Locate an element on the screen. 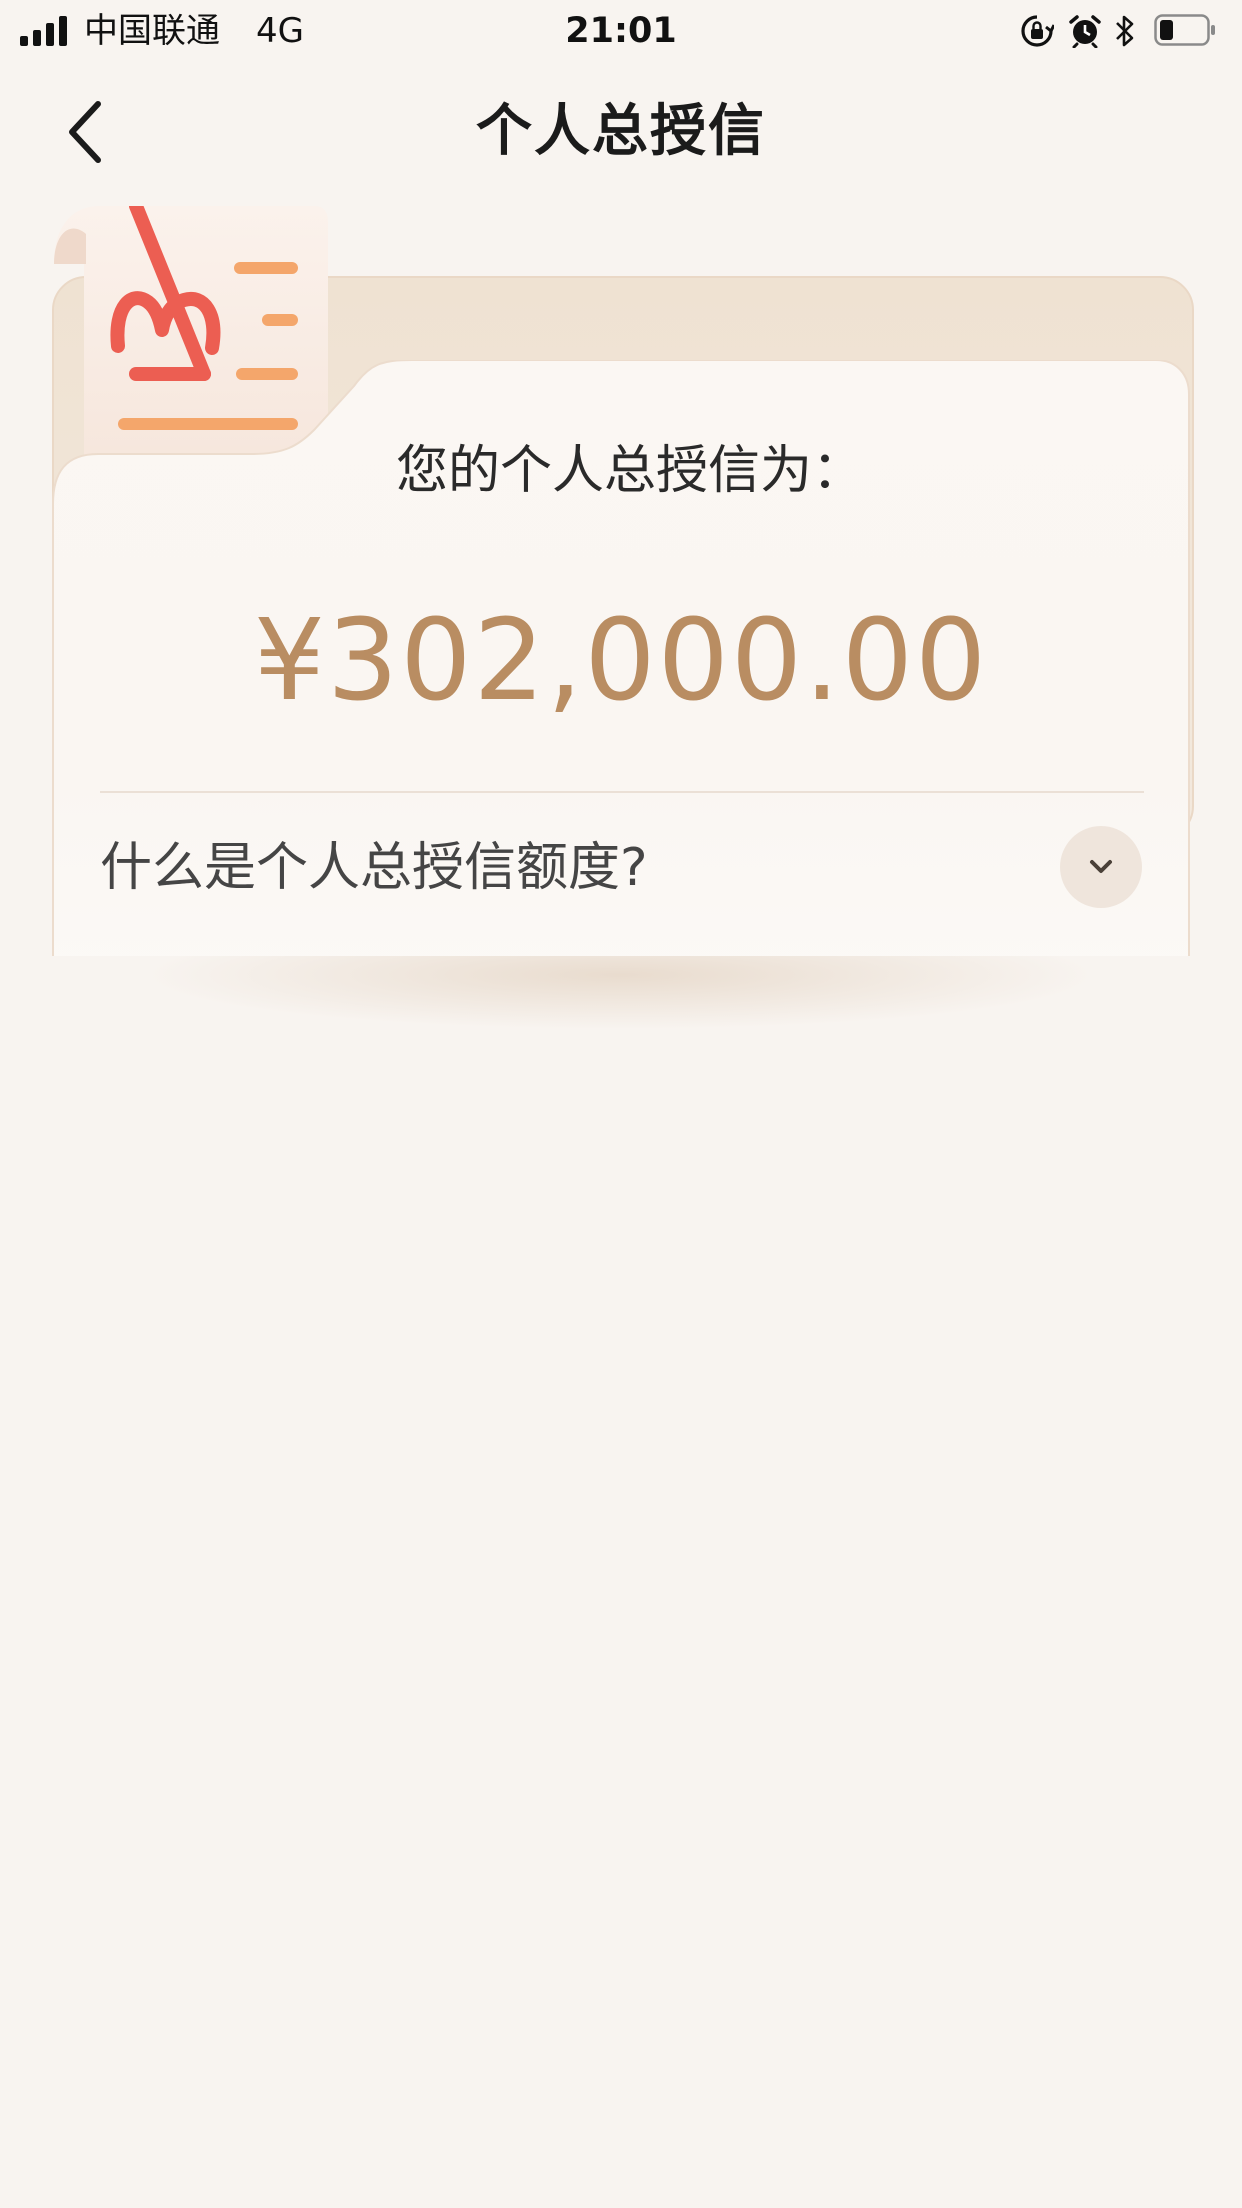  expand-button is located at coordinates (1101, 867).